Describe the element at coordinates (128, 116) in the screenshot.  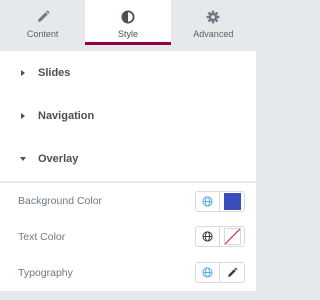
I see `section-navigation: Navigation` at that location.